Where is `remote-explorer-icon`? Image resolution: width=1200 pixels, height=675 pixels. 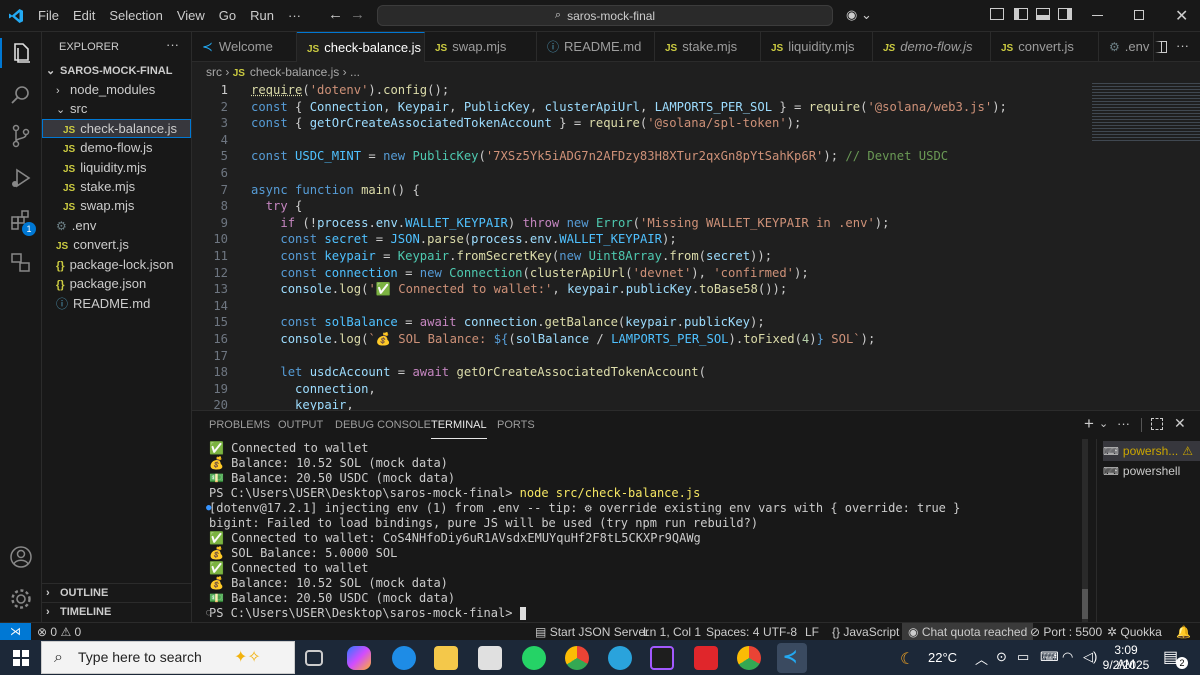
remote-explorer-icon is located at coordinates (21, 262).